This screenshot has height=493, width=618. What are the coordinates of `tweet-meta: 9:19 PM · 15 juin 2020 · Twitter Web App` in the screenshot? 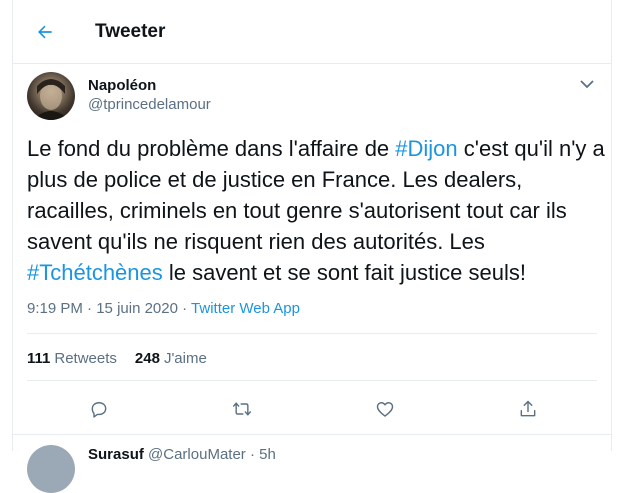 It's located at (163, 308).